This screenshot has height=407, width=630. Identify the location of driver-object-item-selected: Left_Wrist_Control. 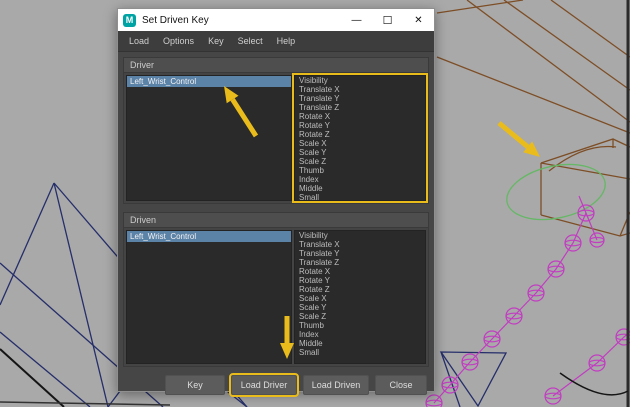
(209, 81).